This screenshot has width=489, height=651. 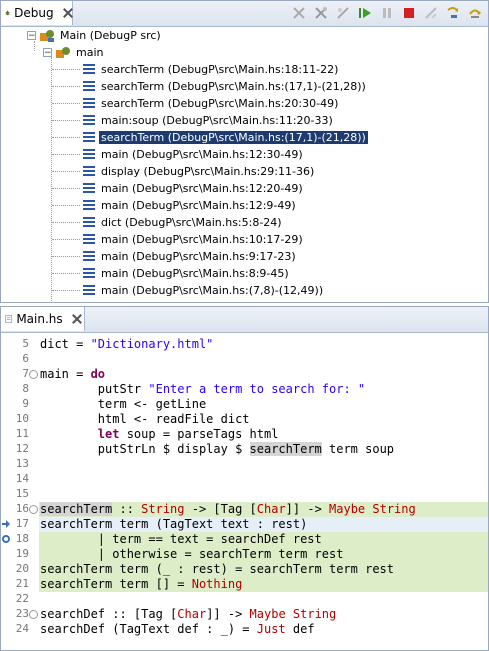 What do you see at coordinates (22, 448) in the screenshot?
I see `line-number: 12` at bounding box center [22, 448].